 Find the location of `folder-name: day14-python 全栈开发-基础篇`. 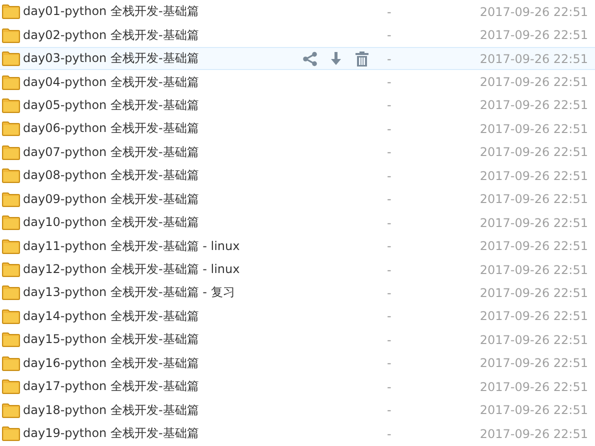

folder-name: day14-python 全栈开发-基础篇 is located at coordinates (159, 316).